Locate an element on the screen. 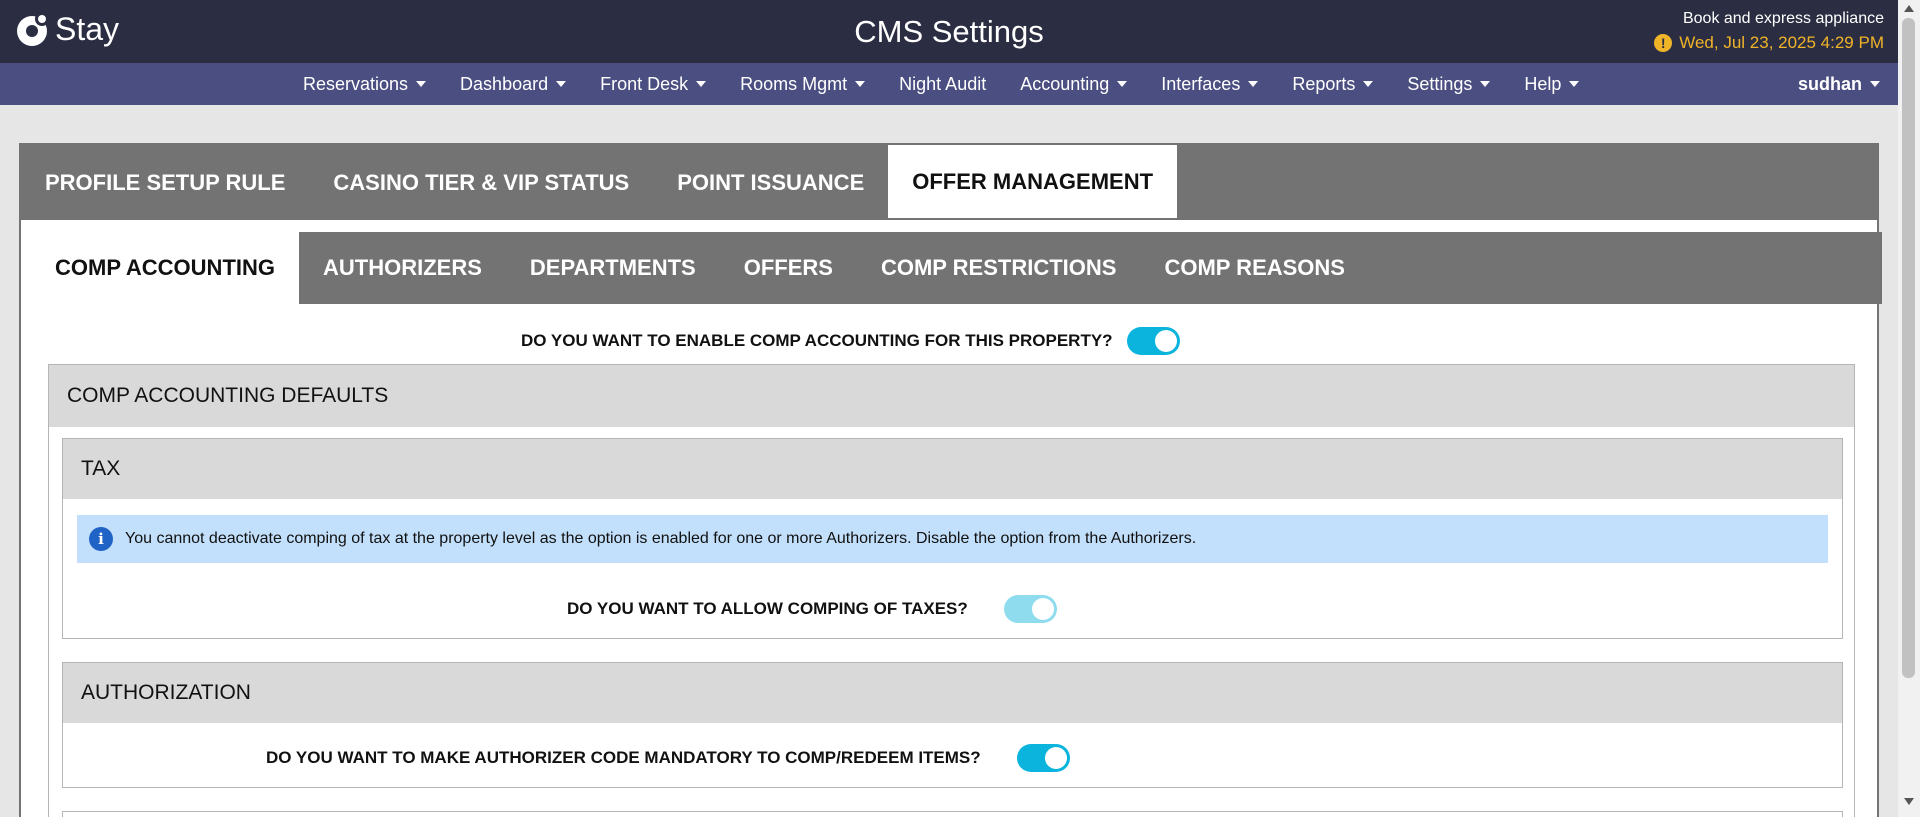 This screenshot has width=1920, height=817. authorization-header: AUTHORIZATION is located at coordinates (952, 693).